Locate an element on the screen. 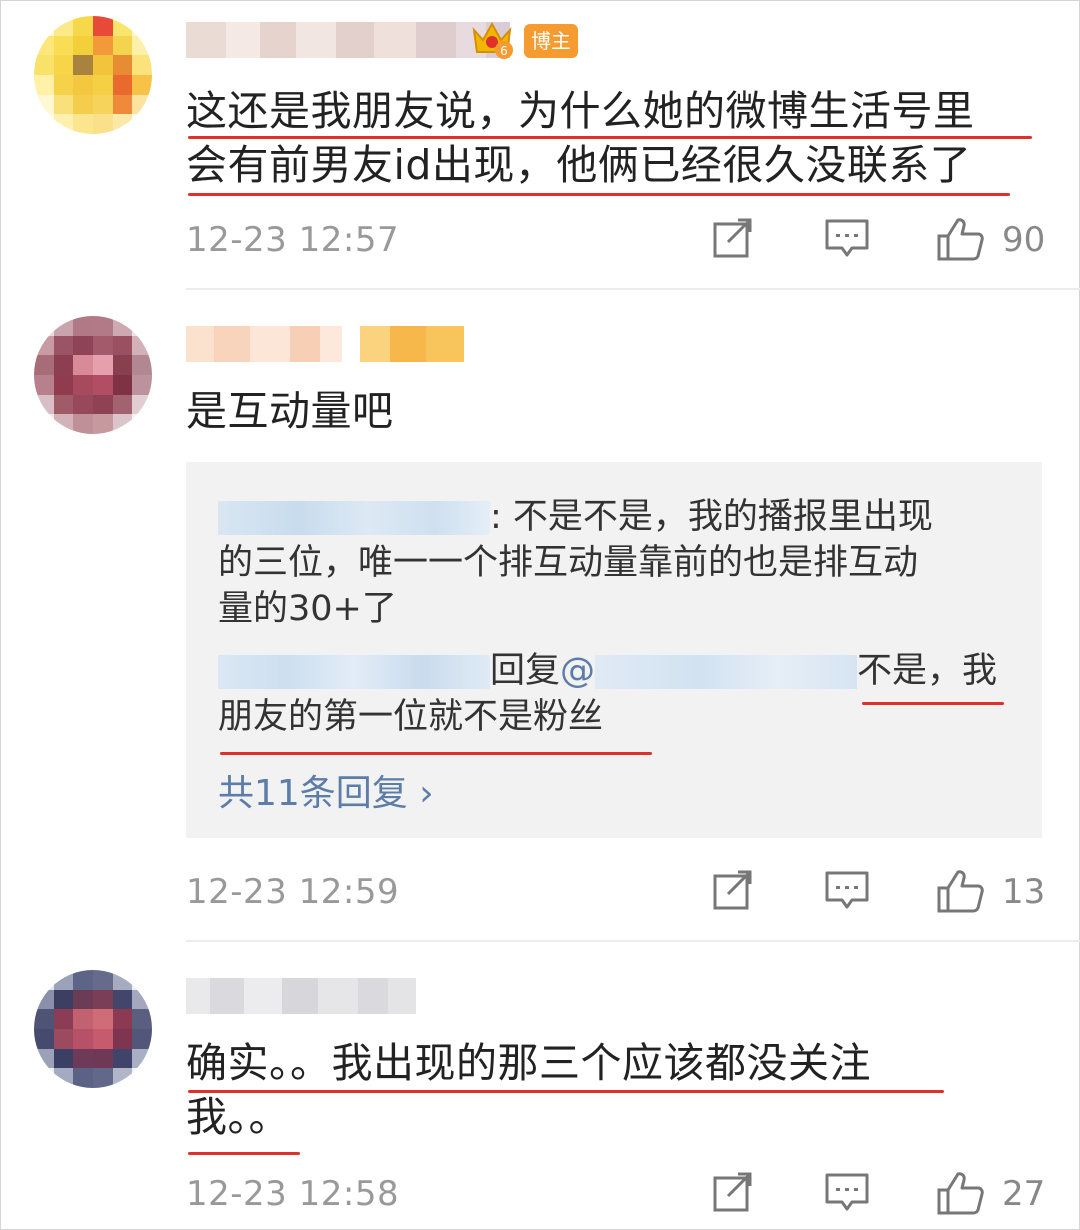  like-count: 90 is located at coordinates (1024, 240).